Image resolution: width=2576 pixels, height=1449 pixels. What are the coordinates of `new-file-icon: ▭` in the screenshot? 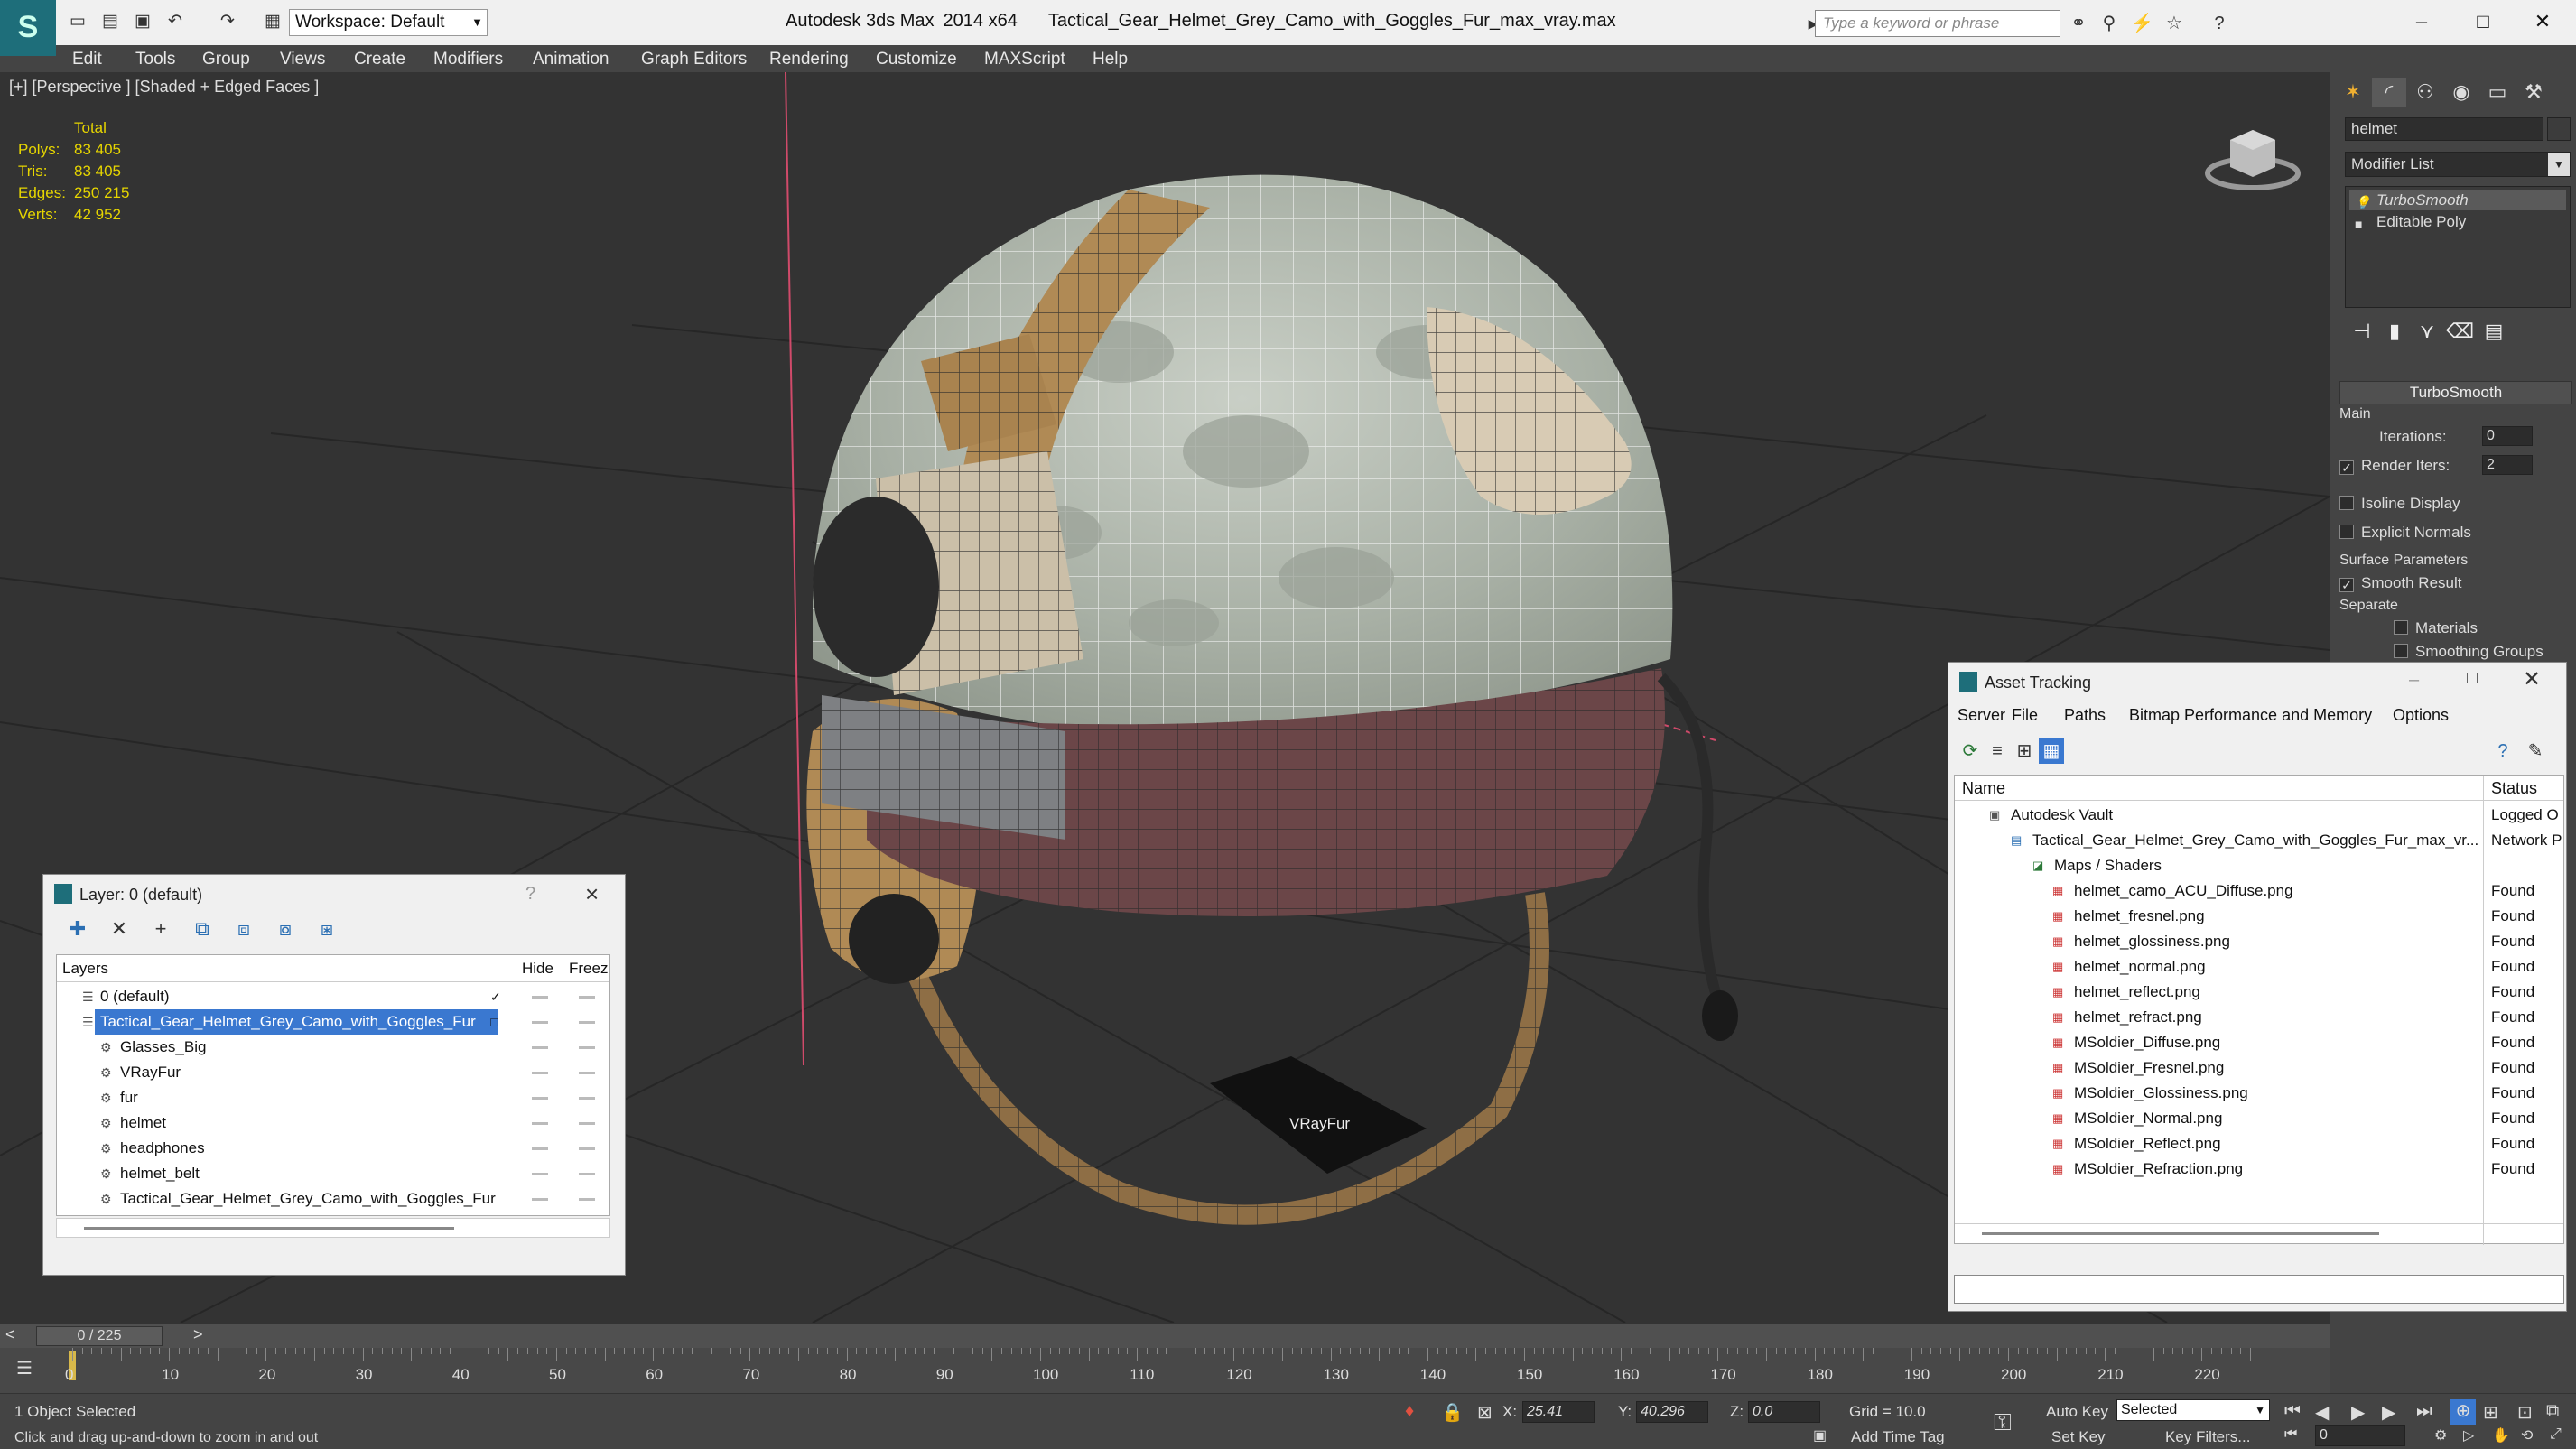 It's located at (77, 22).